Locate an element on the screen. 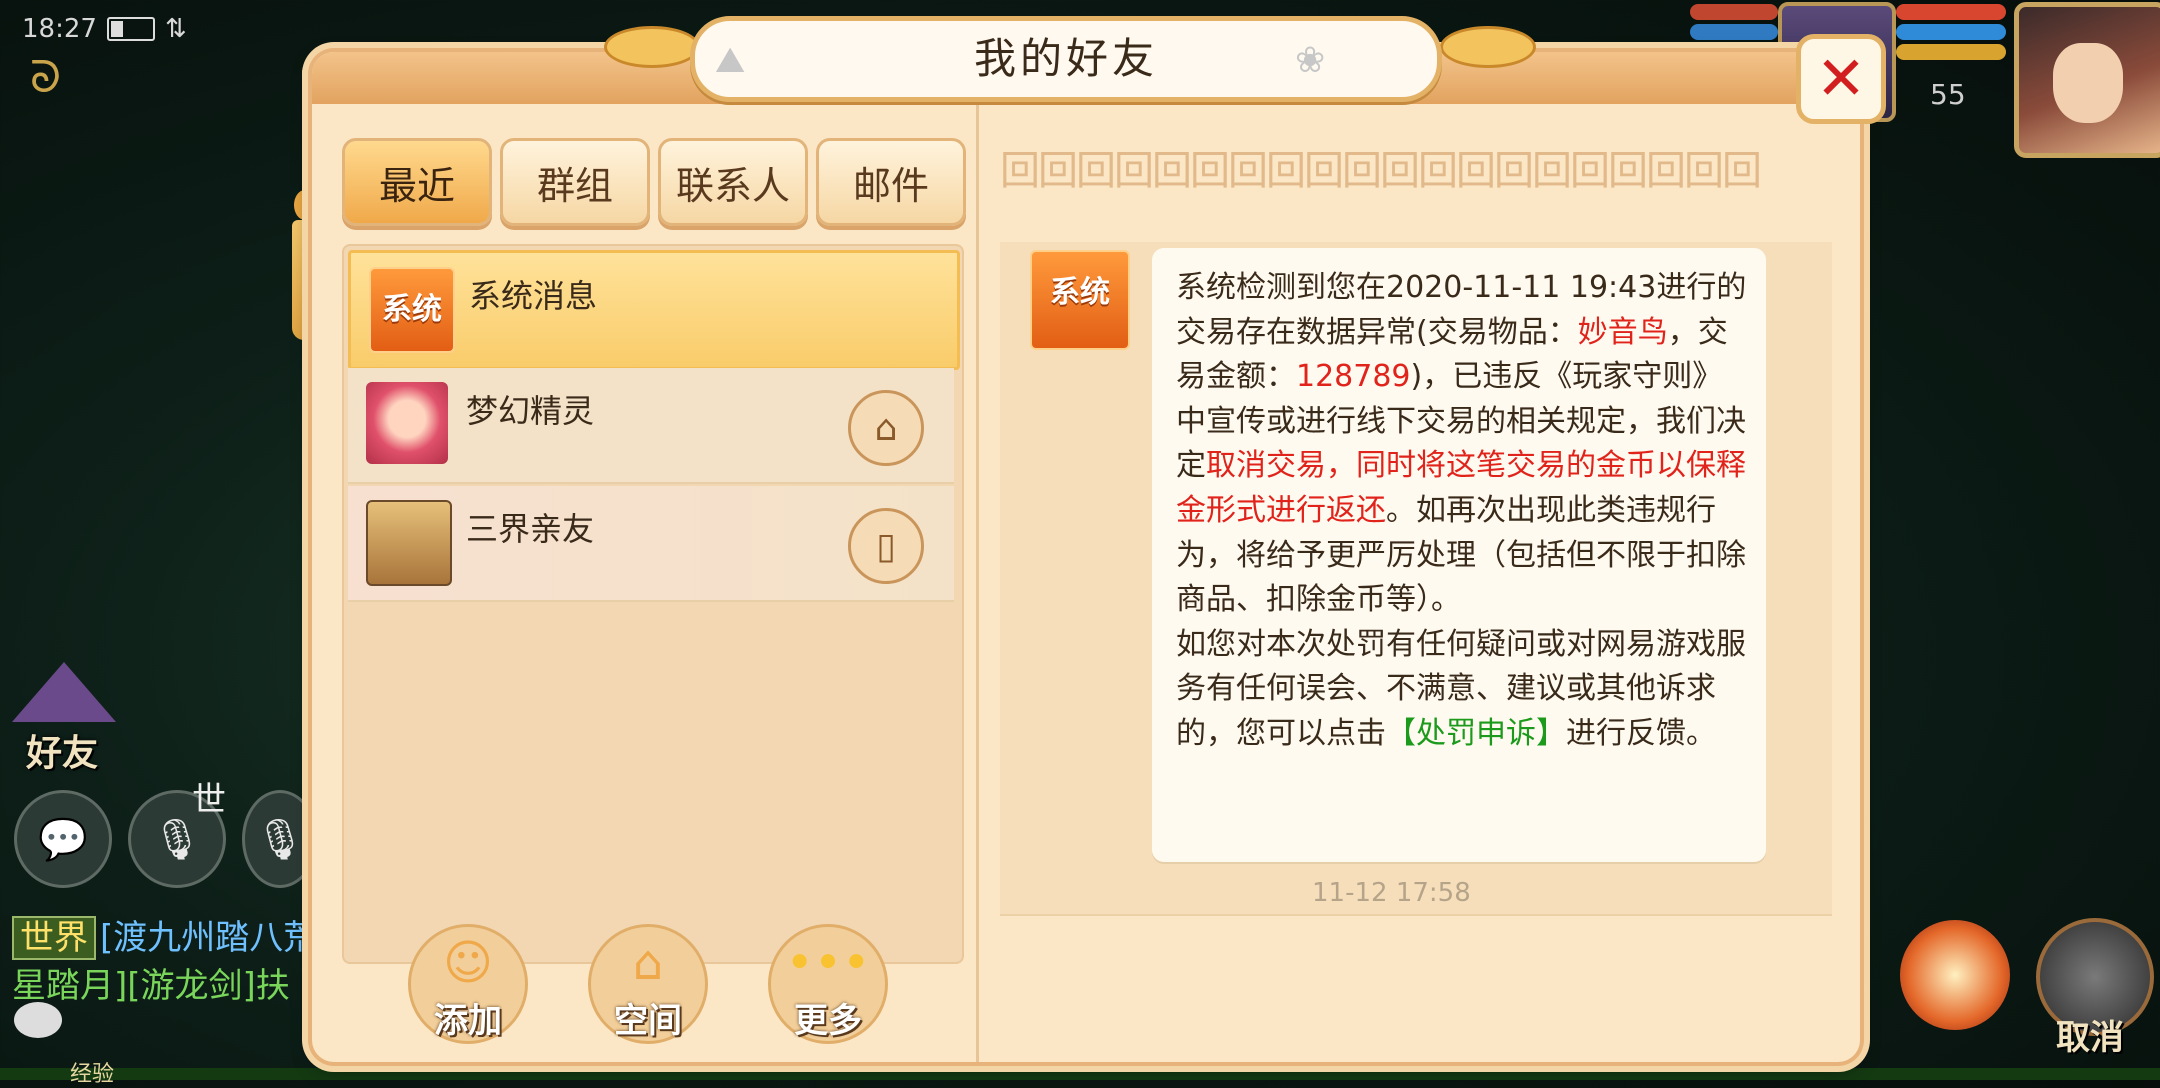 The image size is (2160, 1088). tab-groups: 群组 is located at coordinates (575, 182).